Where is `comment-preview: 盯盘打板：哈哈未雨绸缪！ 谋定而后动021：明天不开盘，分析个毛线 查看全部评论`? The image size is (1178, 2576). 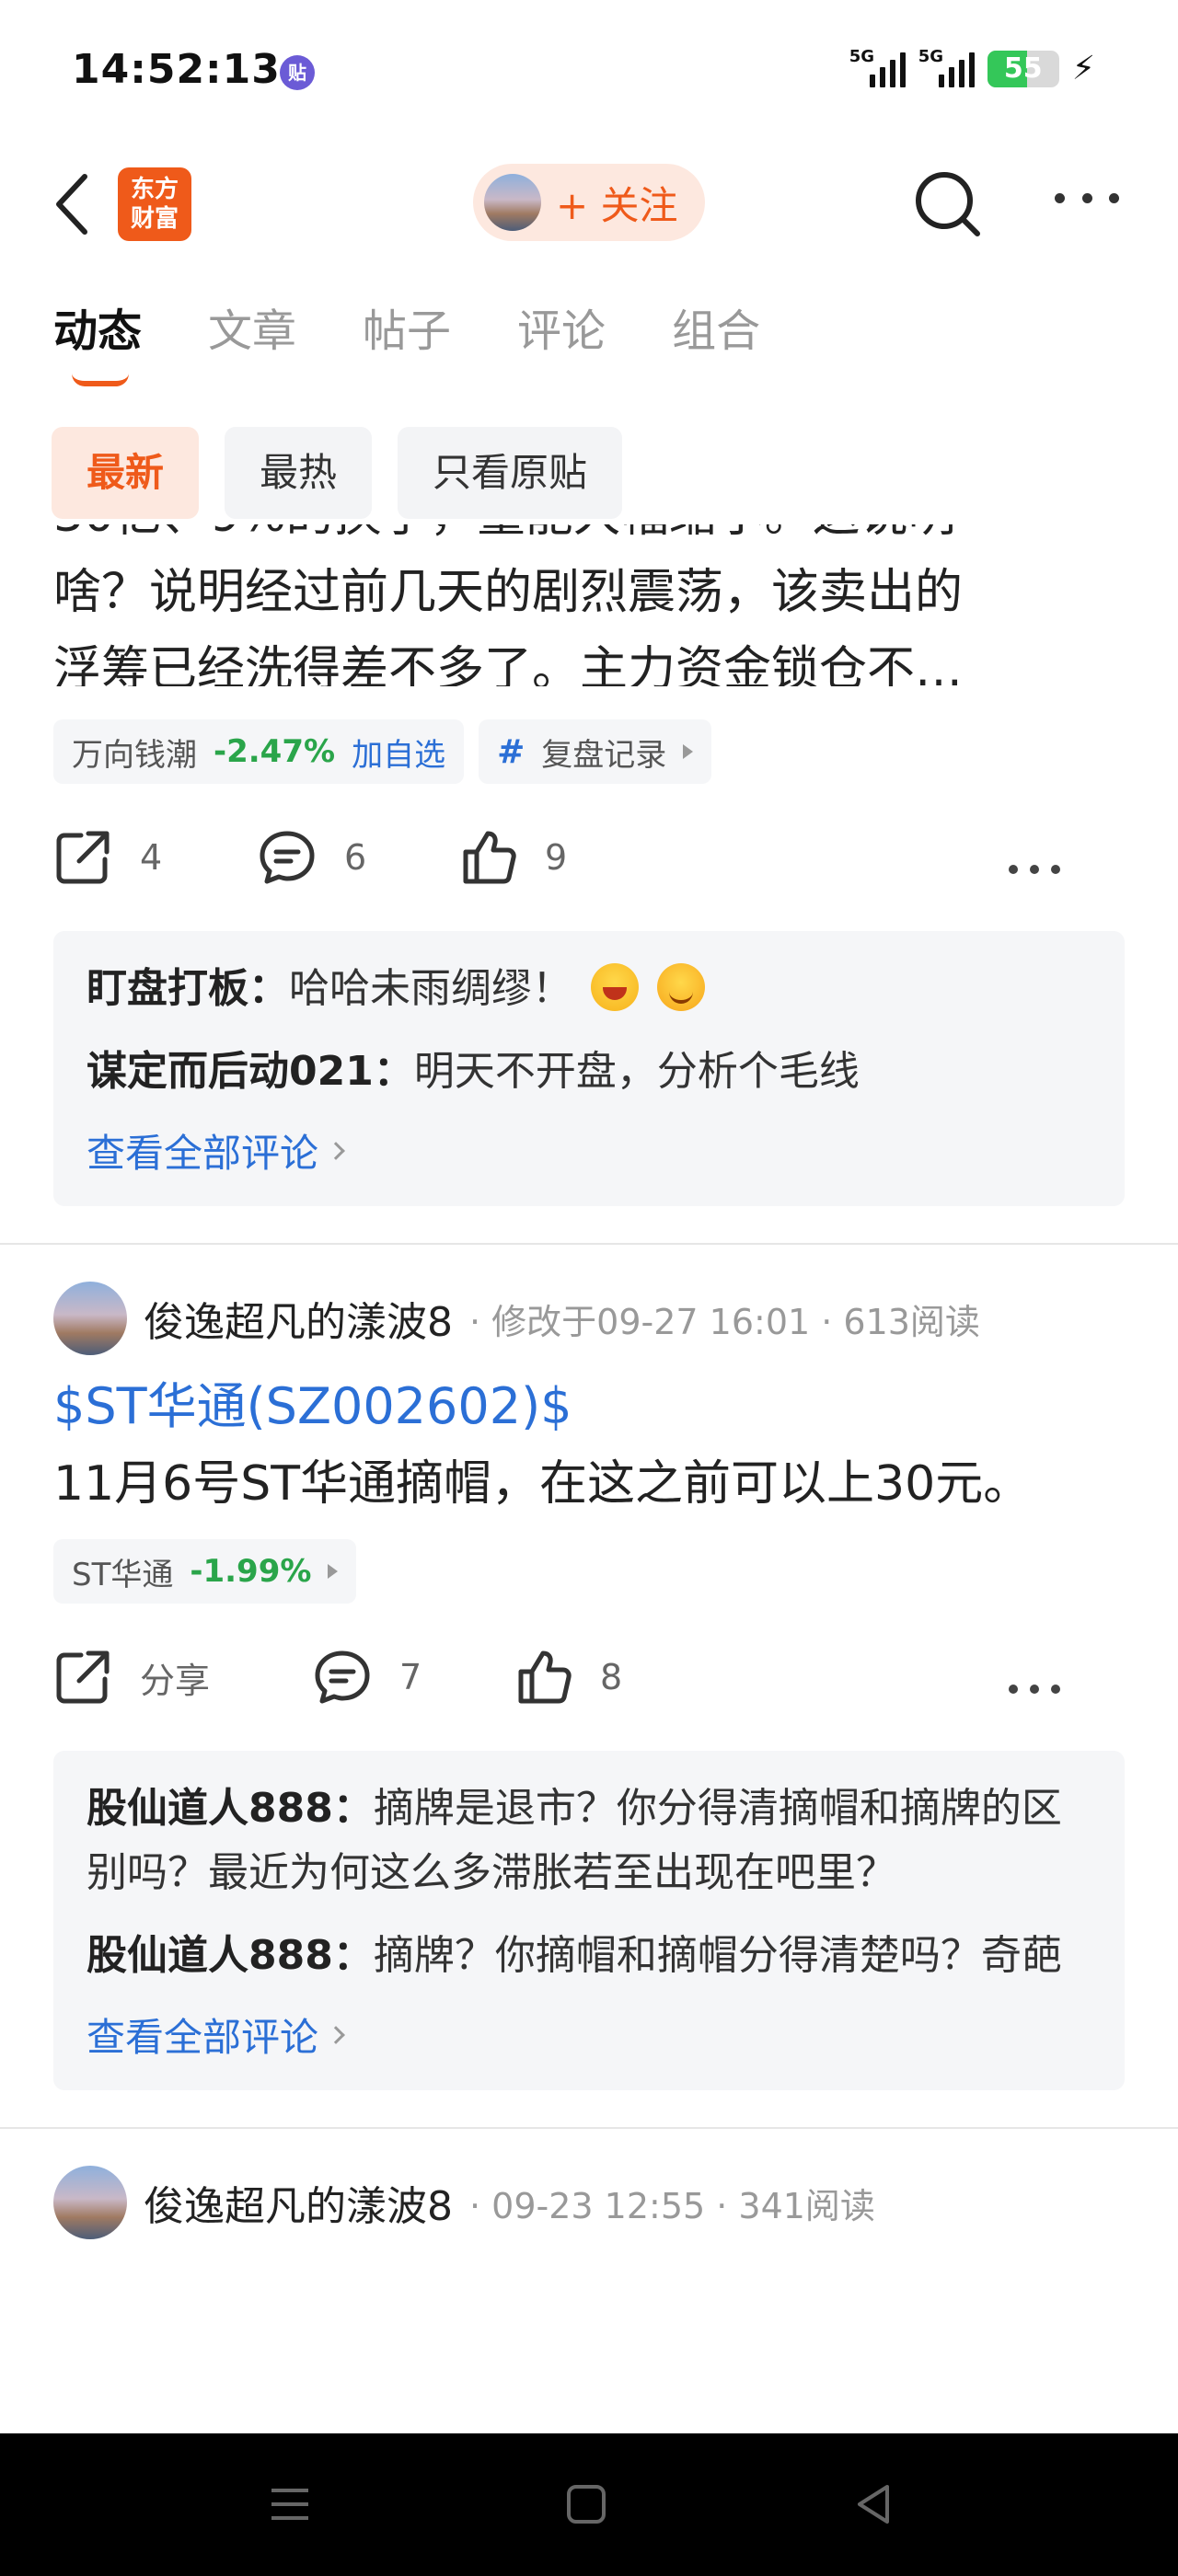 comment-preview: 盯盘打板：哈哈未雨绸缪！ 谋定而后动021：明天不开盘，分析个毛线 查看全部评论 is located at coordinates (589, 1068).